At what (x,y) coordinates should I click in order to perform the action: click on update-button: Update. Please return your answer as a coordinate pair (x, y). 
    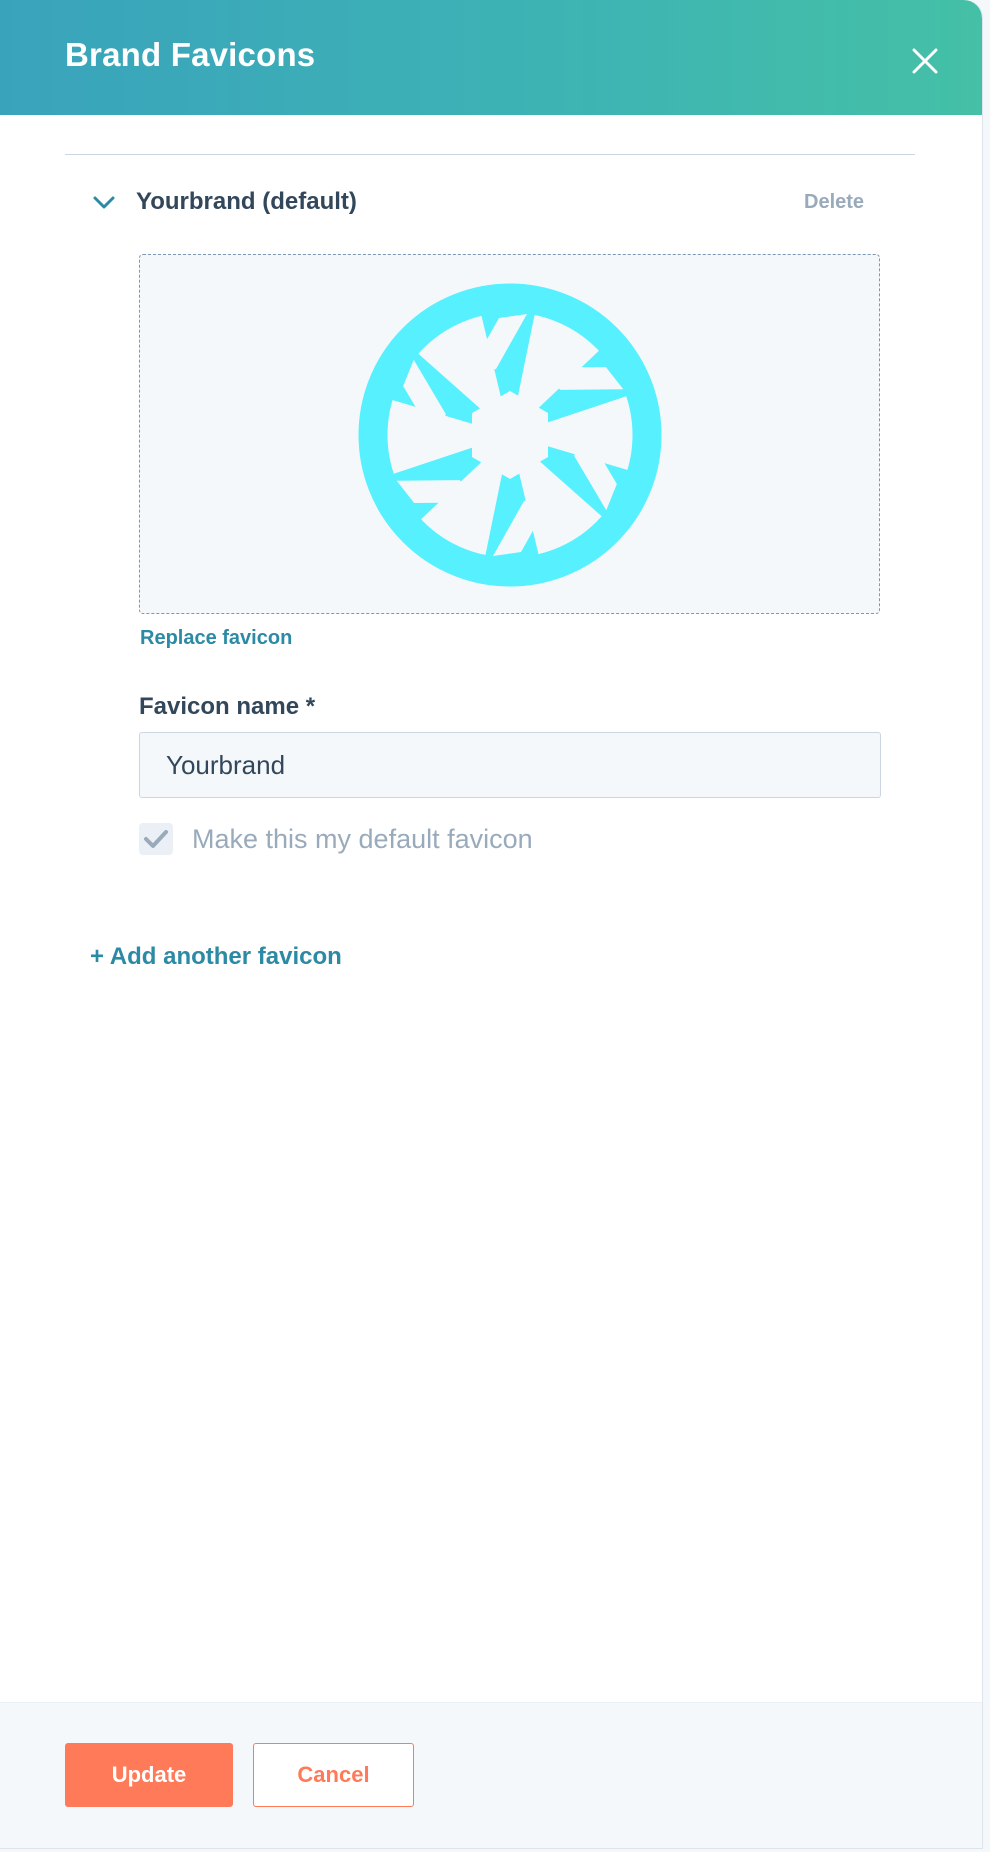
    Looking at the image, I should click on (149, 1775).